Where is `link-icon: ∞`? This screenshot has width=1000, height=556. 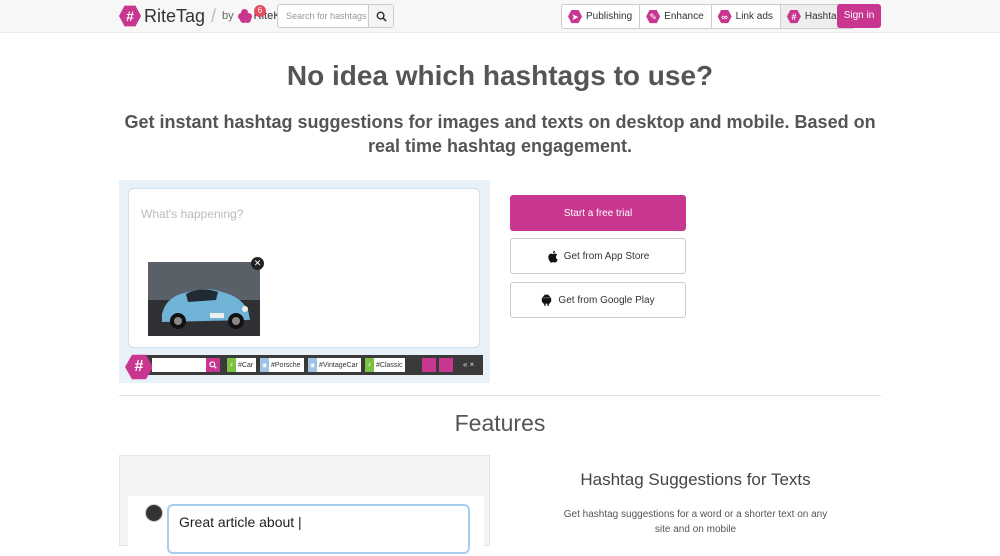
link-icon: ∞ is located at coordinates (724, 16).